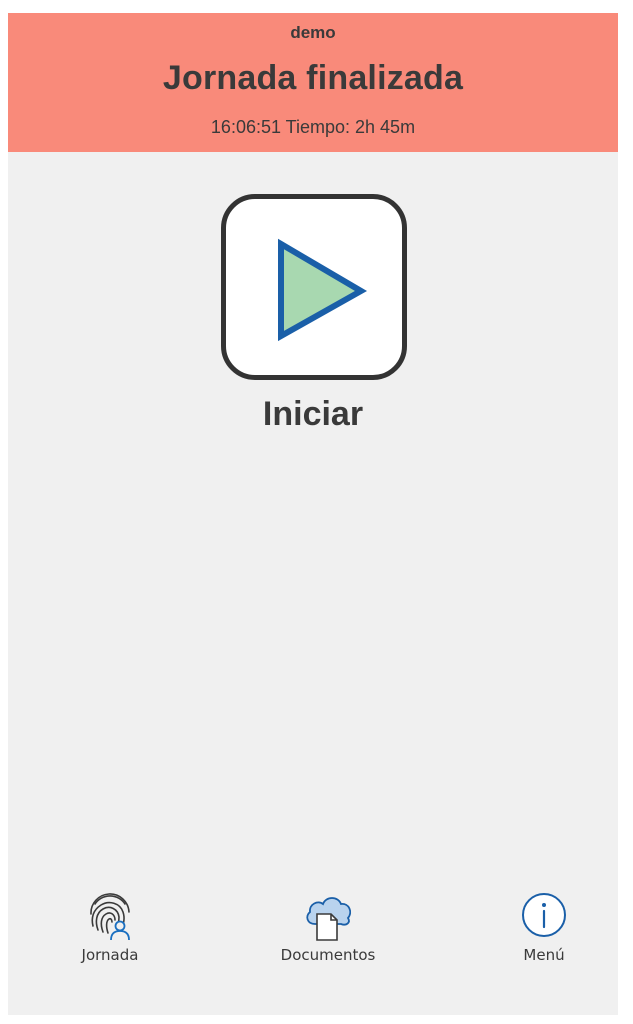 The width and height of the screenshot is (633, 1024). What do you see at coordinates (323, 290) in the screenshot?
I see `play-icon` at bounding box center [323, 290].